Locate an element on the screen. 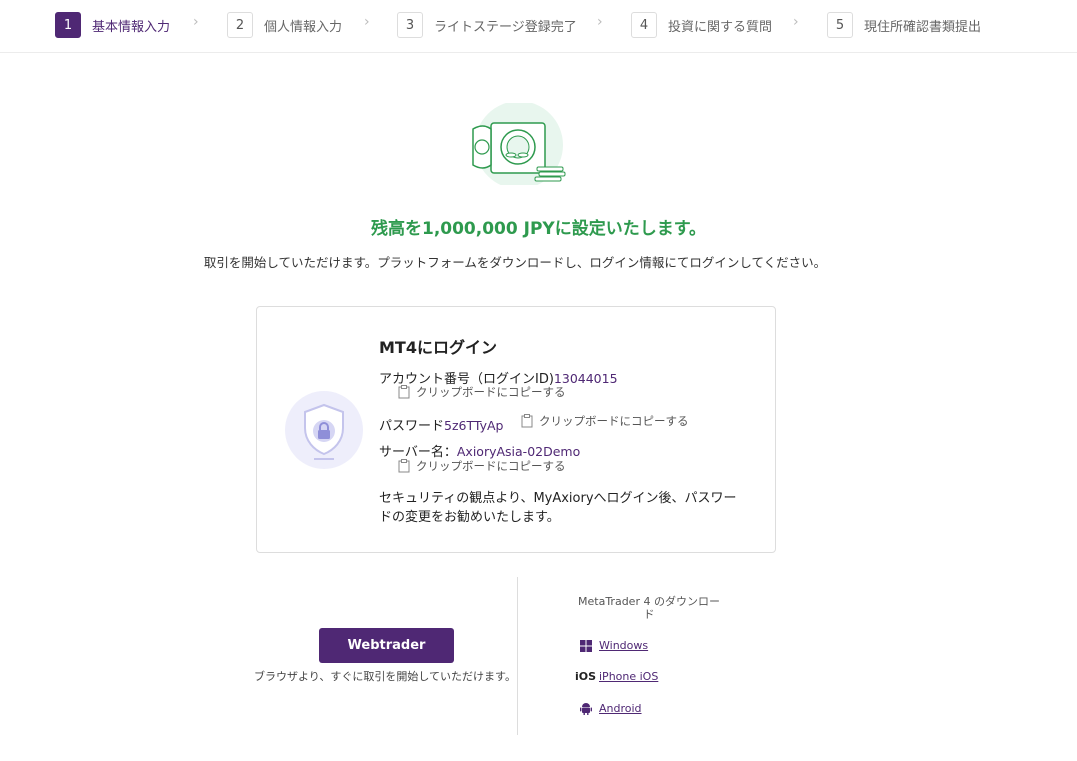 This screenshot has width=1077, height=761. step-number: 2 is located at coordinates (240, 25).